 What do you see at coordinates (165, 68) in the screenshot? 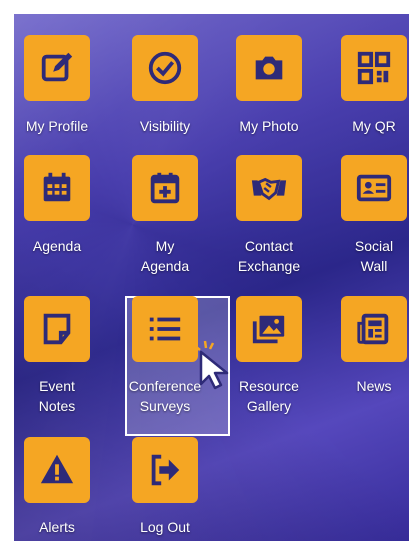
I see `check-circle-icon` at bounding box center [165, 68].